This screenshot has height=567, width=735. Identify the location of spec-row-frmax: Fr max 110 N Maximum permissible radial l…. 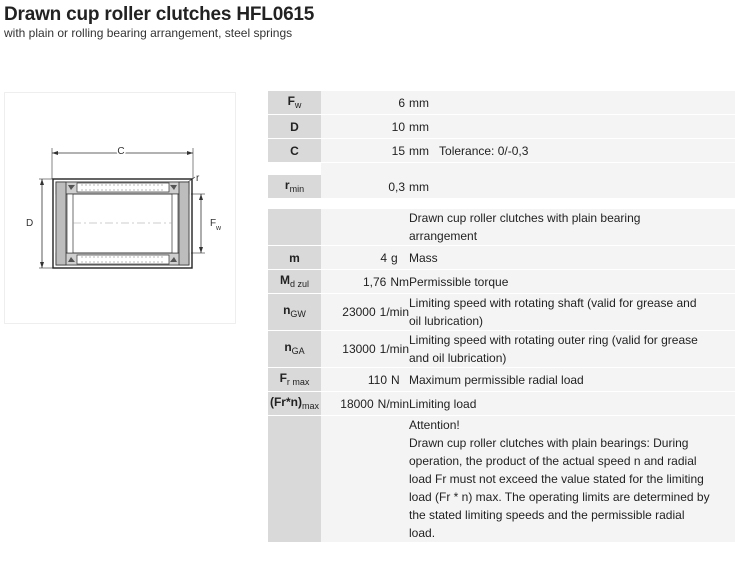
(501, 379).